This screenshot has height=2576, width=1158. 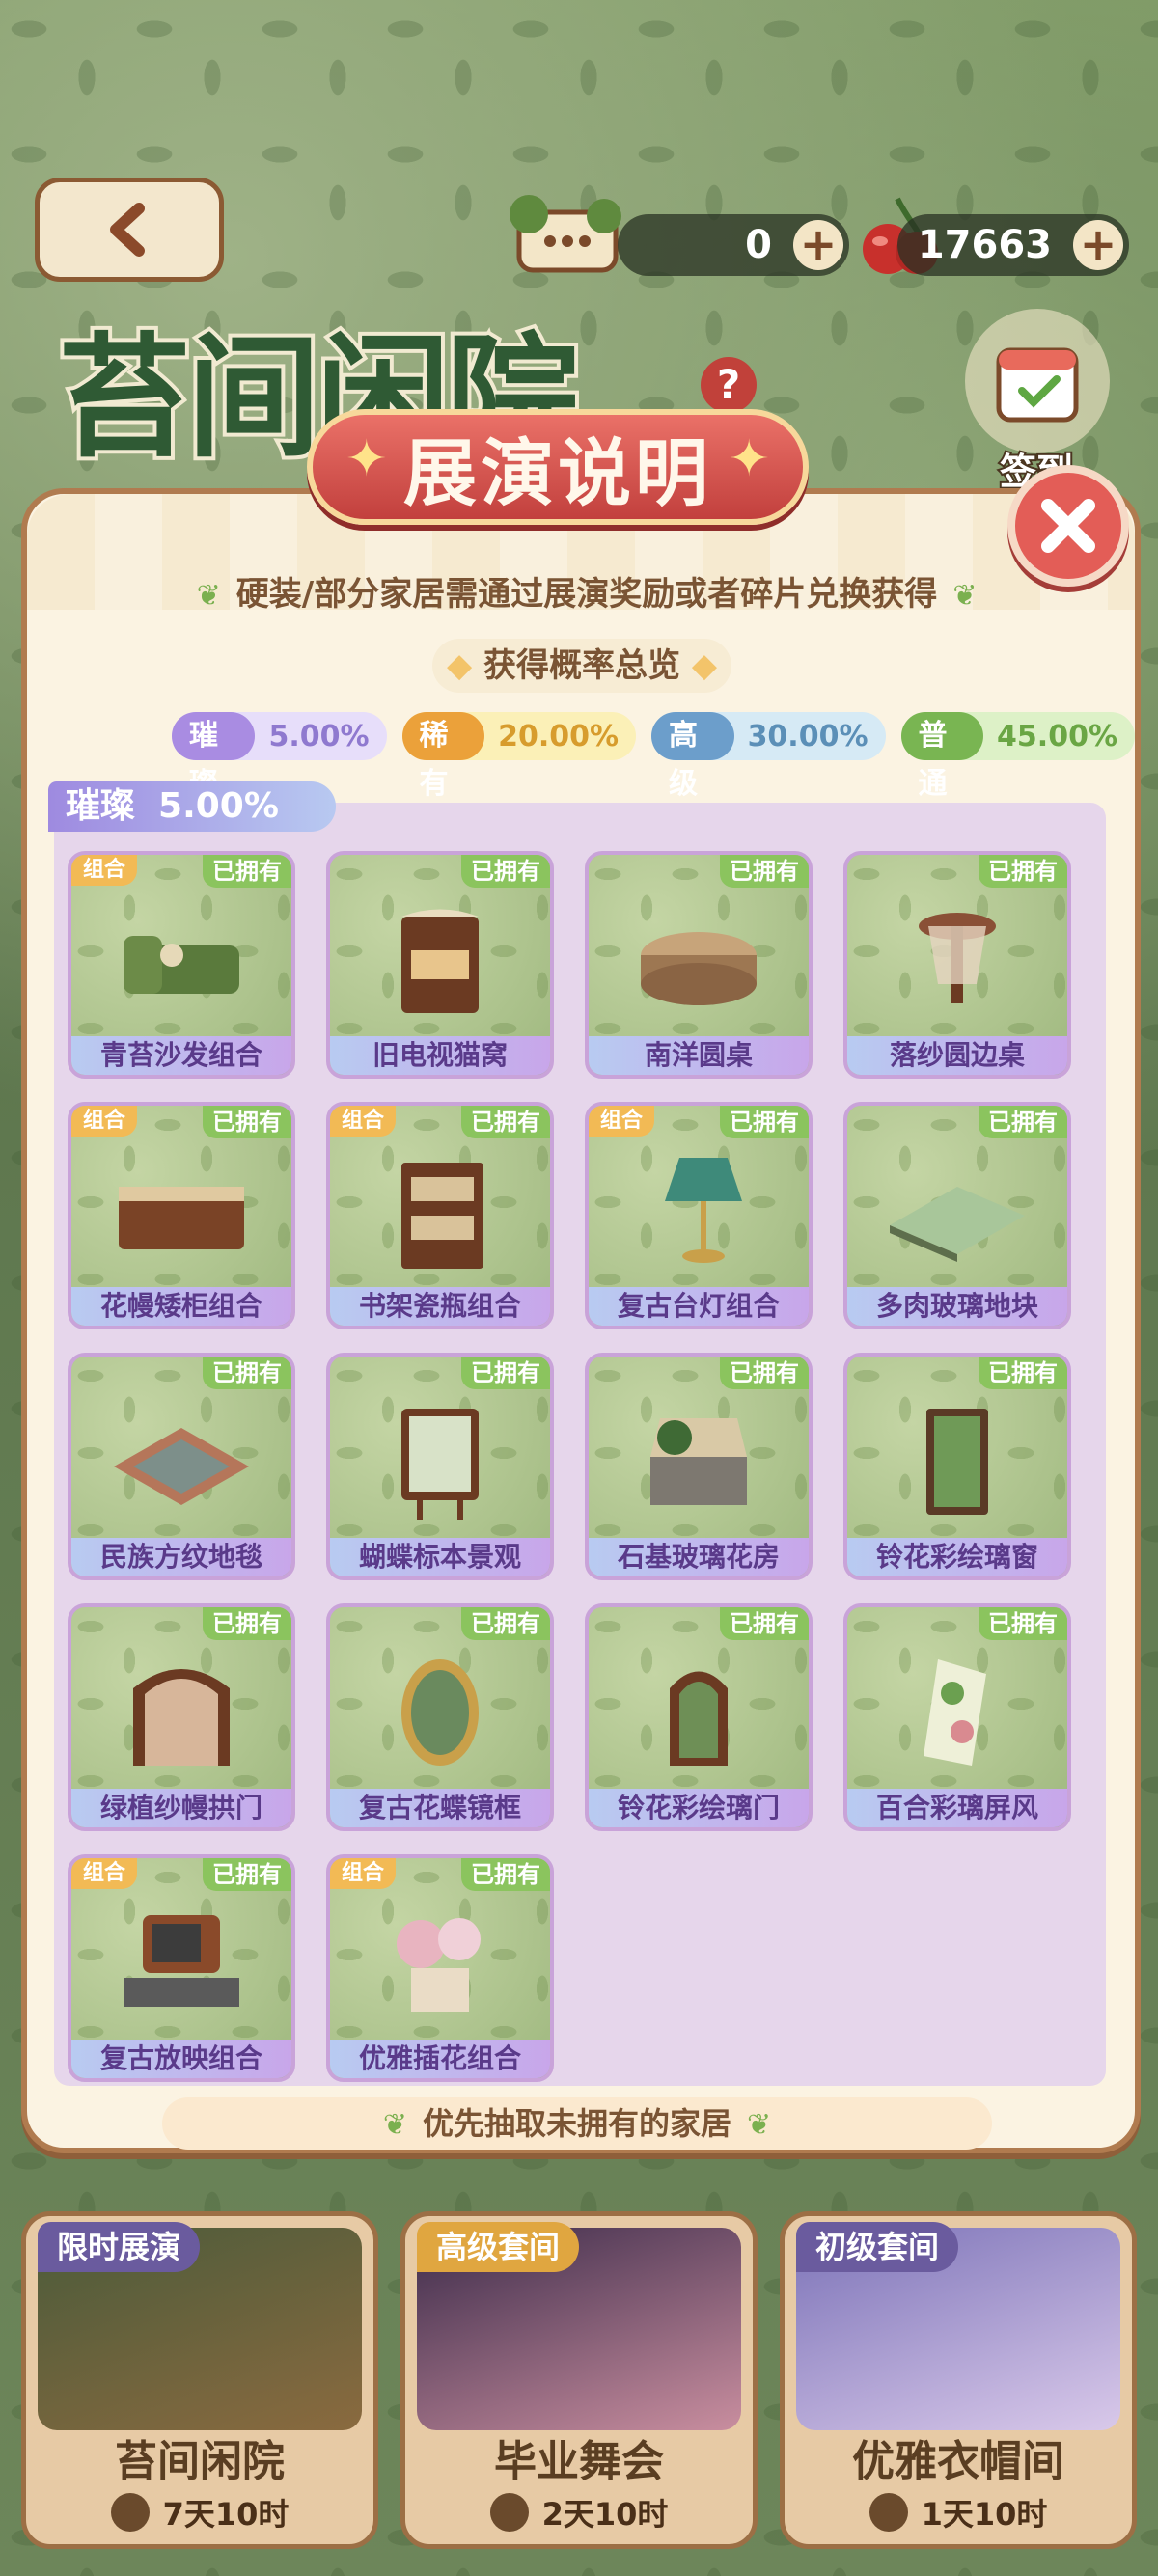 What do you see at coordinates (279, 756) in the screenshot?
I see `rate-chip-brilliant: 璀璨5.00%` at bounding box center [279, 756].